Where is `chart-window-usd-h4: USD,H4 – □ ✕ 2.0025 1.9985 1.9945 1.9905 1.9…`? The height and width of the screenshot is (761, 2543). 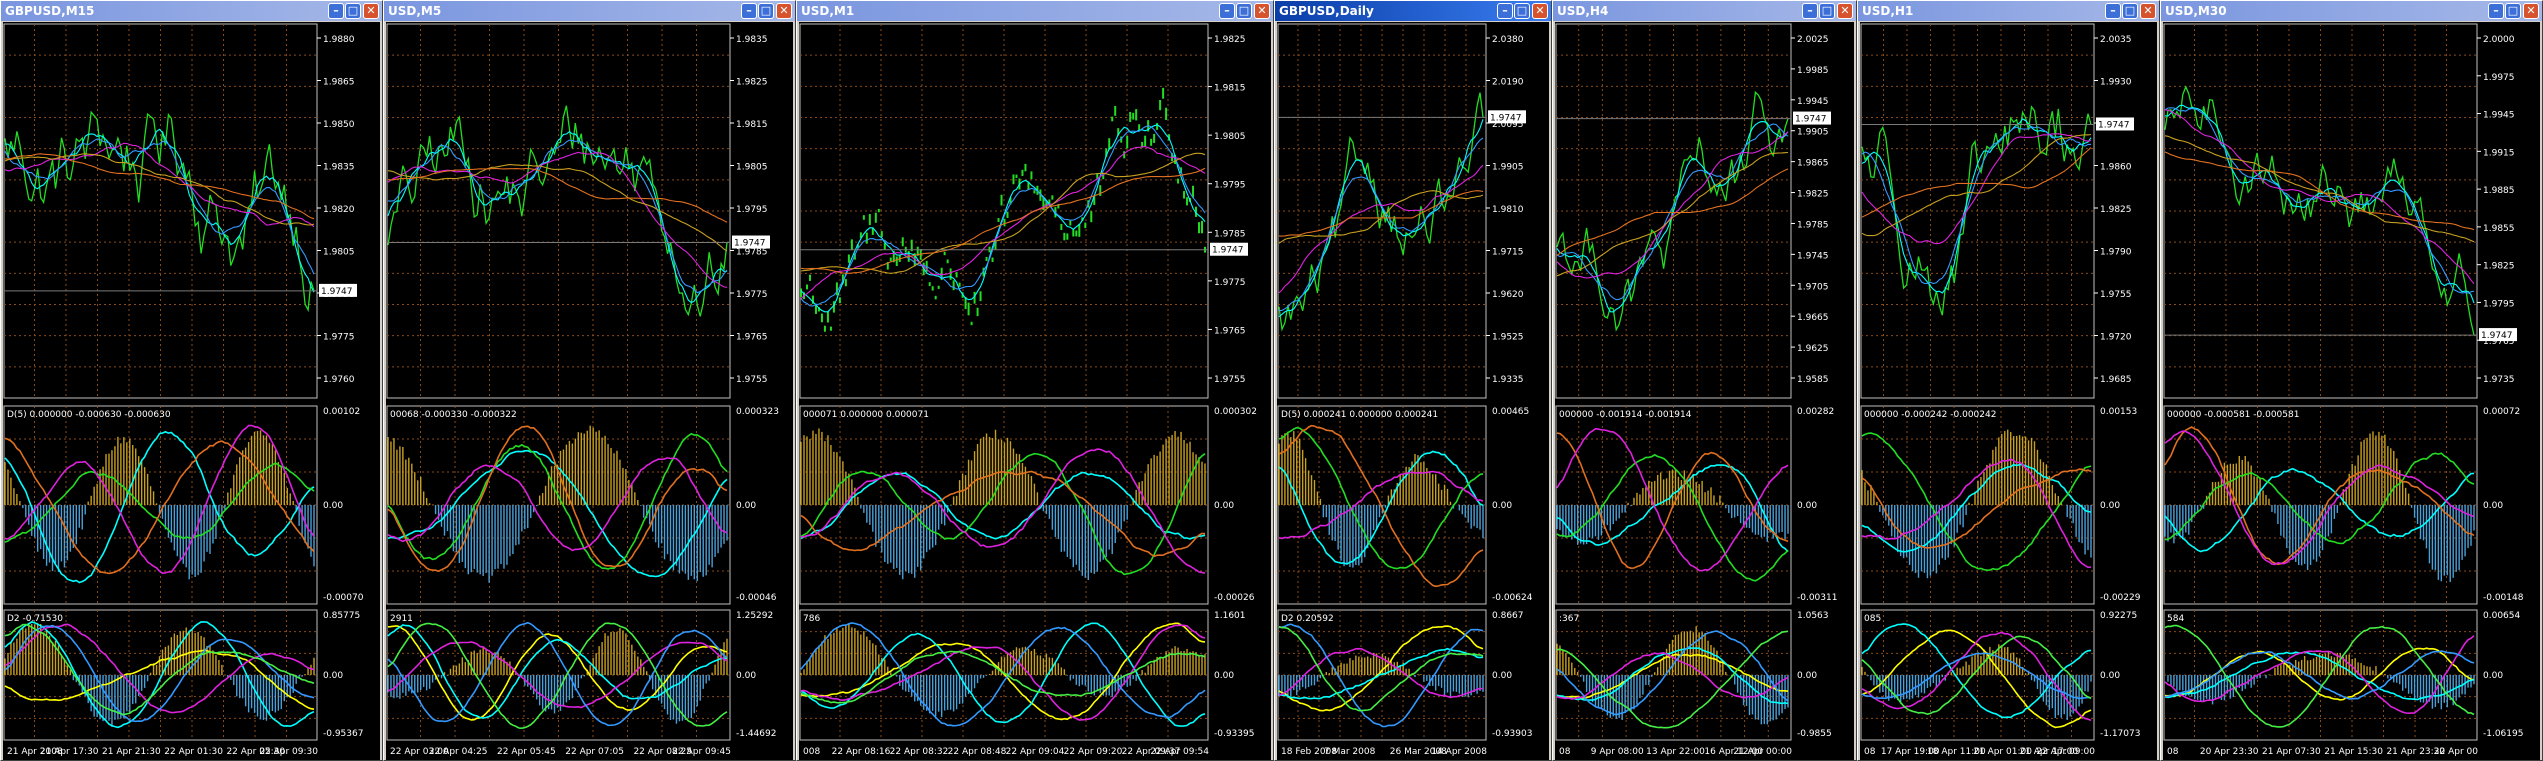
chart-window-usd-h4: USD,H4 – □ ✕ 2.0025 1.9985 1.9945 1.9905 1.9… is located at coordinates (1704, 380).